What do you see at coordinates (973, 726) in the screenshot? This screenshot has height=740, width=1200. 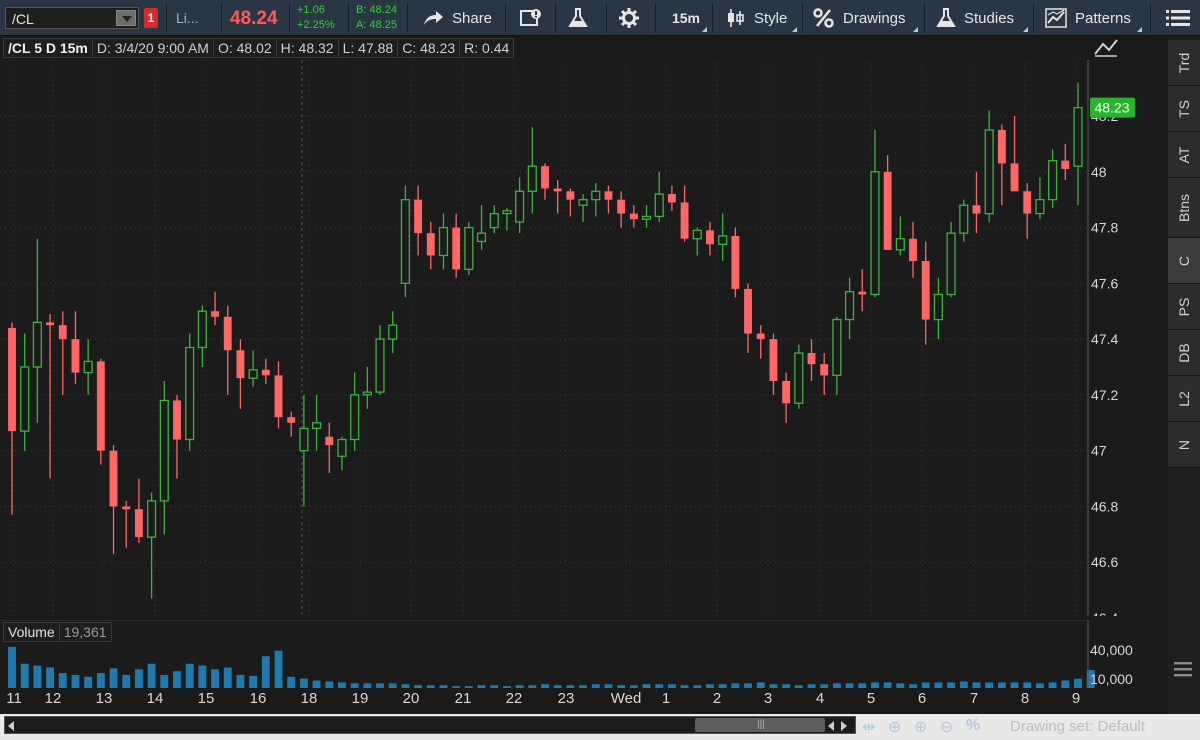 I see `percent-scale-icon: %` at bounding box center [973, 726].